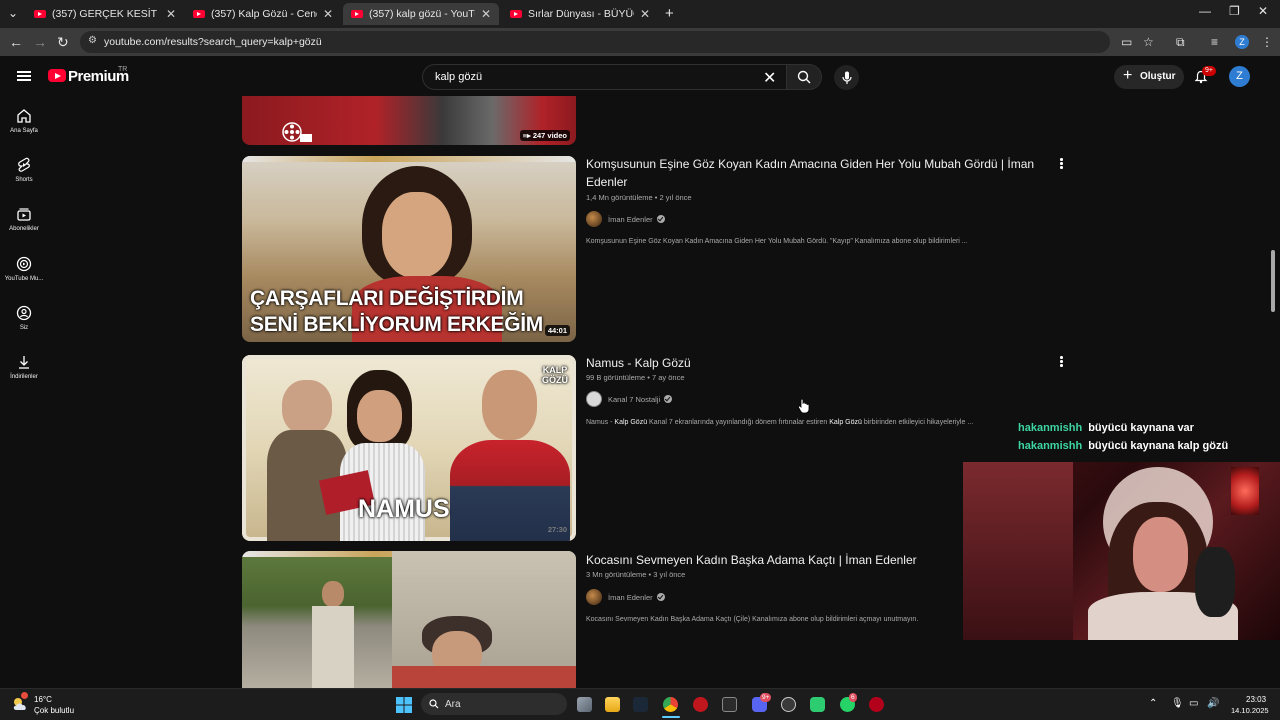 The image size is (1280, 720). Describe the element at coordinates (804, 77) in the screenshot. I see `search-button` at that location.